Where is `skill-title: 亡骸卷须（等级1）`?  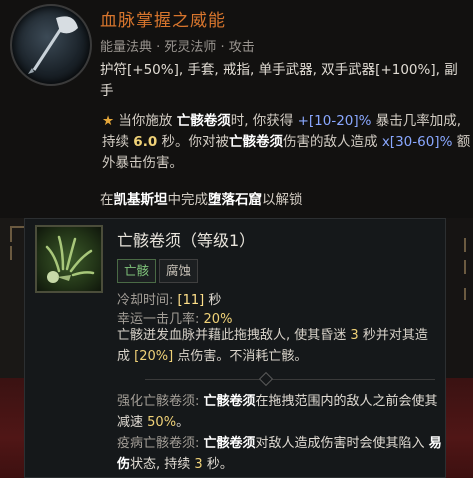 skill-title: 亡骸卷须（等级1） is located at coordinates (186, 240).